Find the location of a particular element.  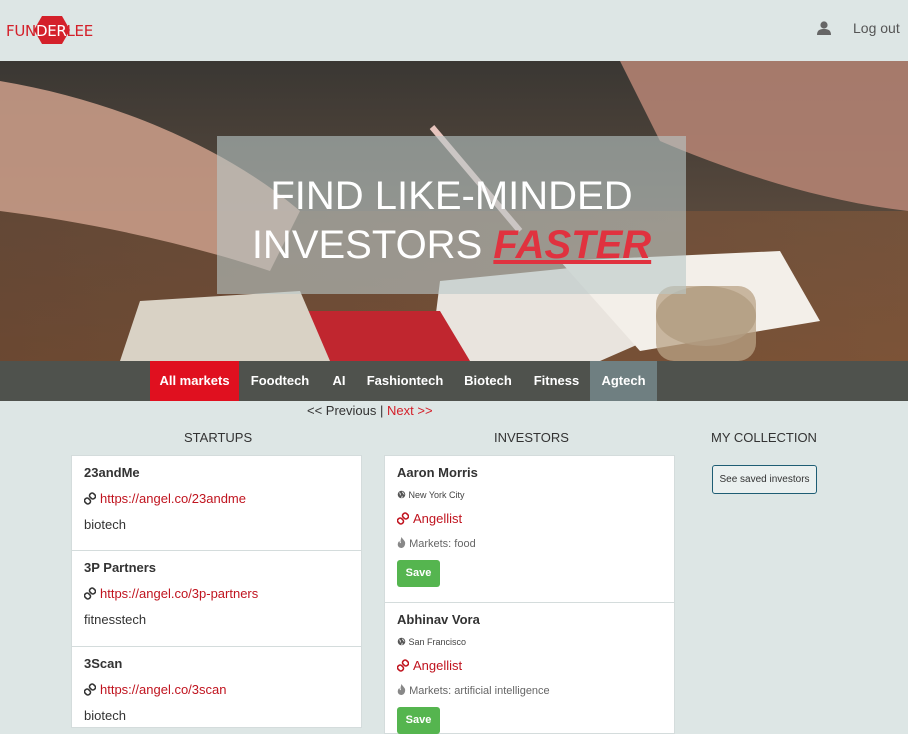

startup-url-link: https://angel.co/3scan is located at coordinates (155, 689).